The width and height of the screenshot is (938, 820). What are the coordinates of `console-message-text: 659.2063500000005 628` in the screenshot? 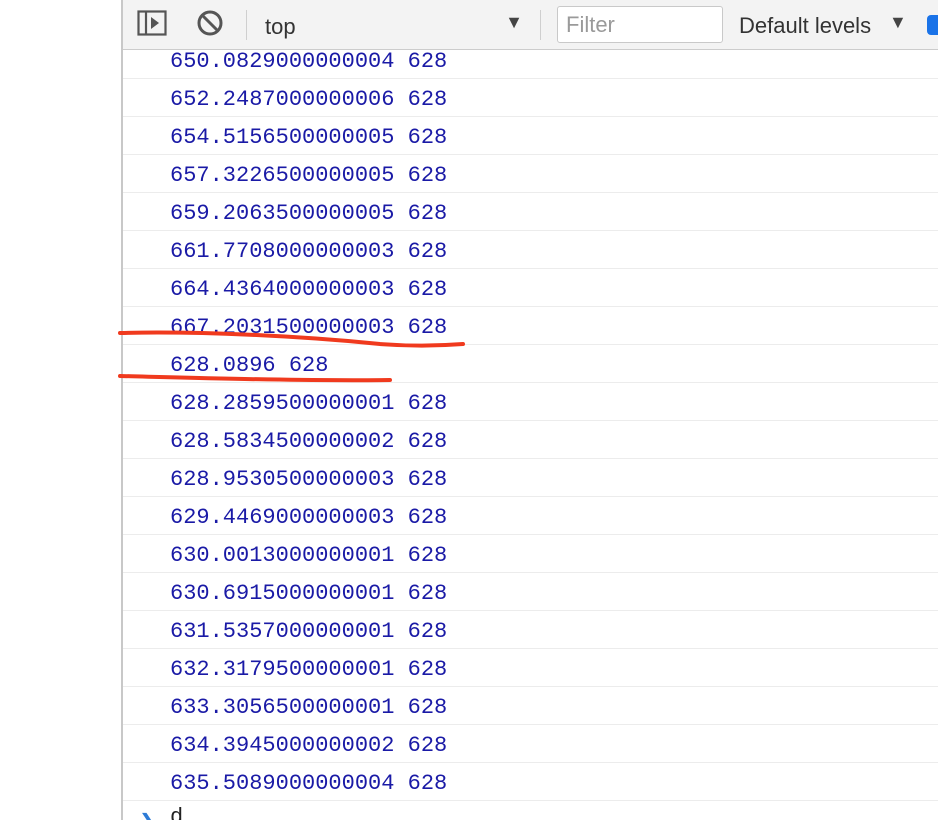 It's located at (309, 213).